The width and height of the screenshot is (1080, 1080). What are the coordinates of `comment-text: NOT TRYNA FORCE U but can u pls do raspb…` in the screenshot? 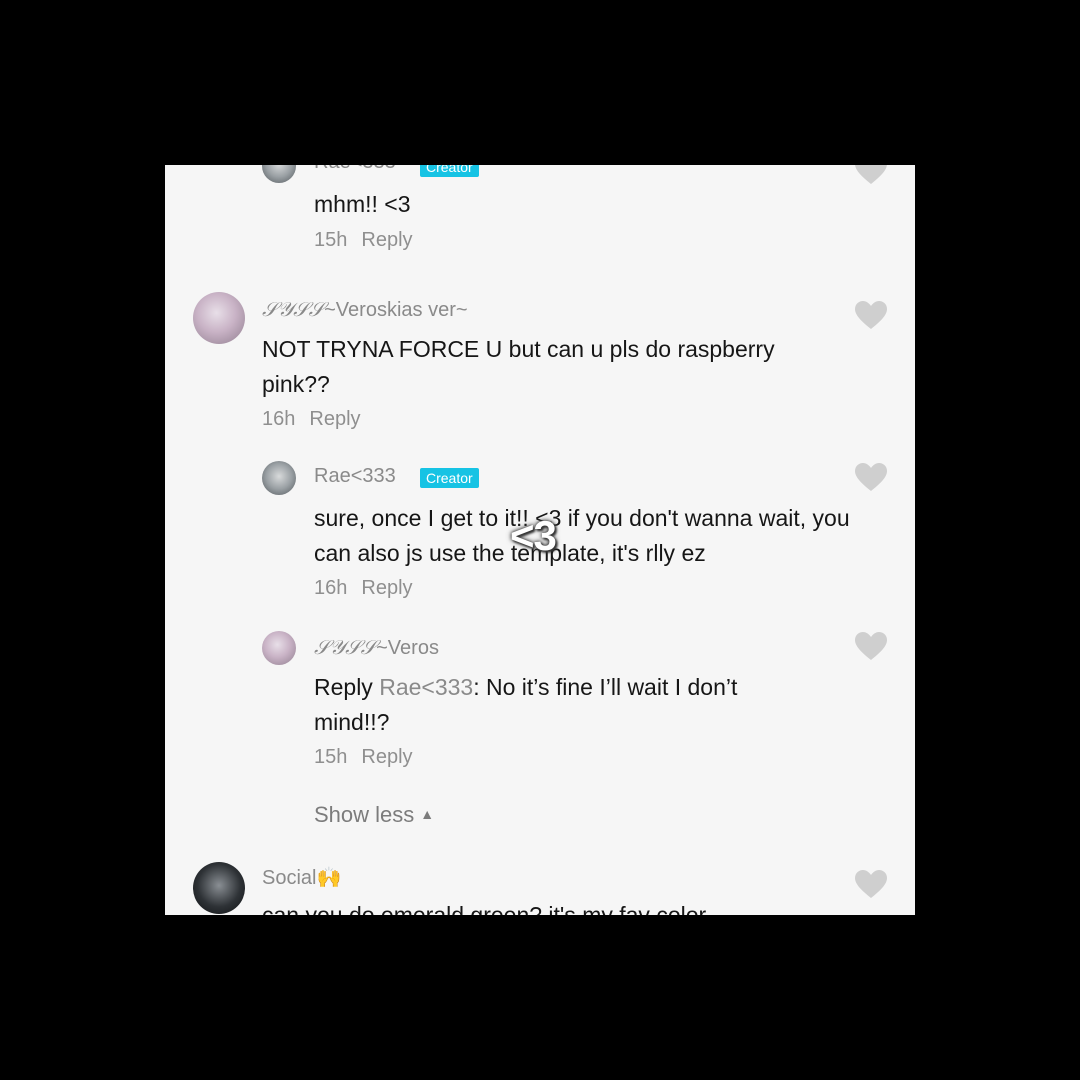 It's located at (518, 366).